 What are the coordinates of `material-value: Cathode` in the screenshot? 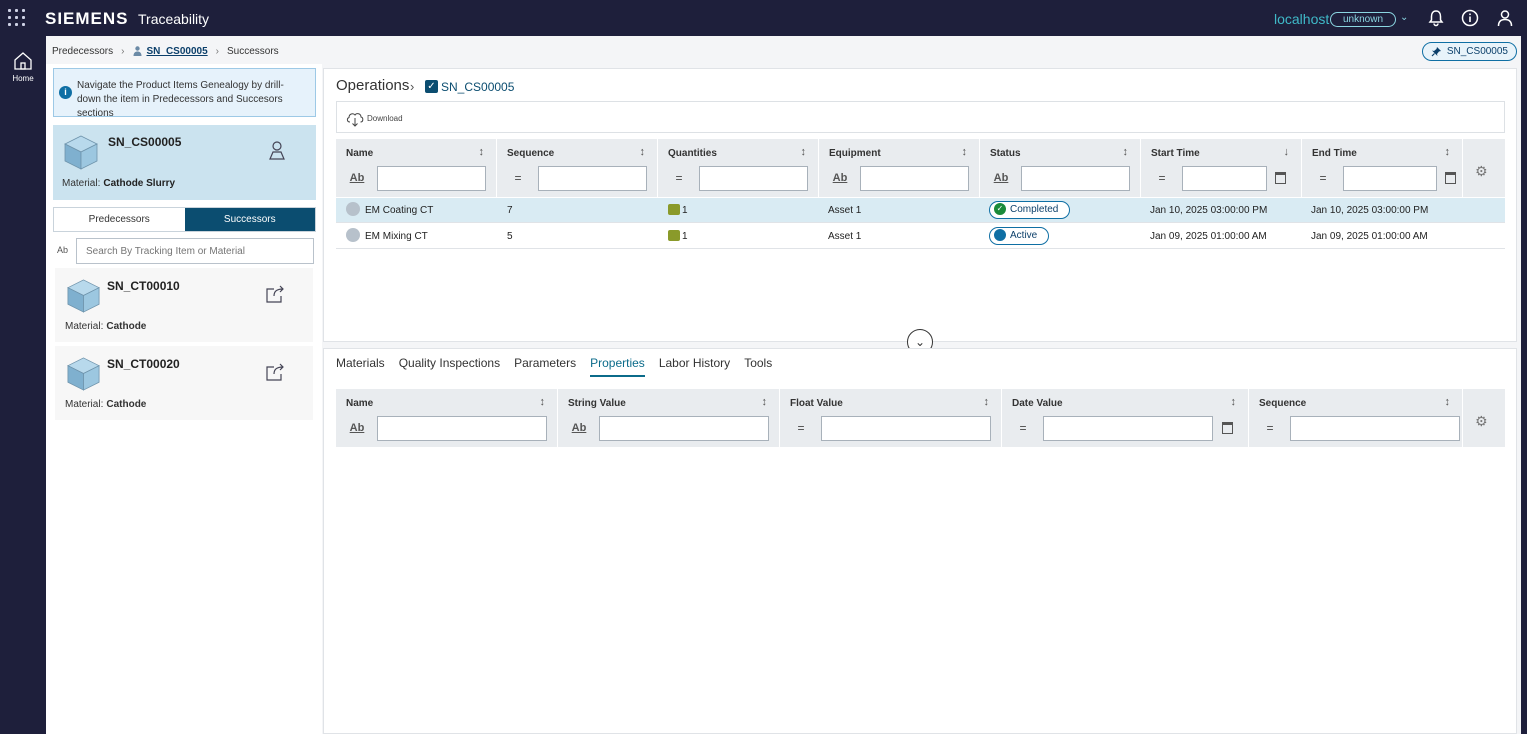 It's located at (126, 404).